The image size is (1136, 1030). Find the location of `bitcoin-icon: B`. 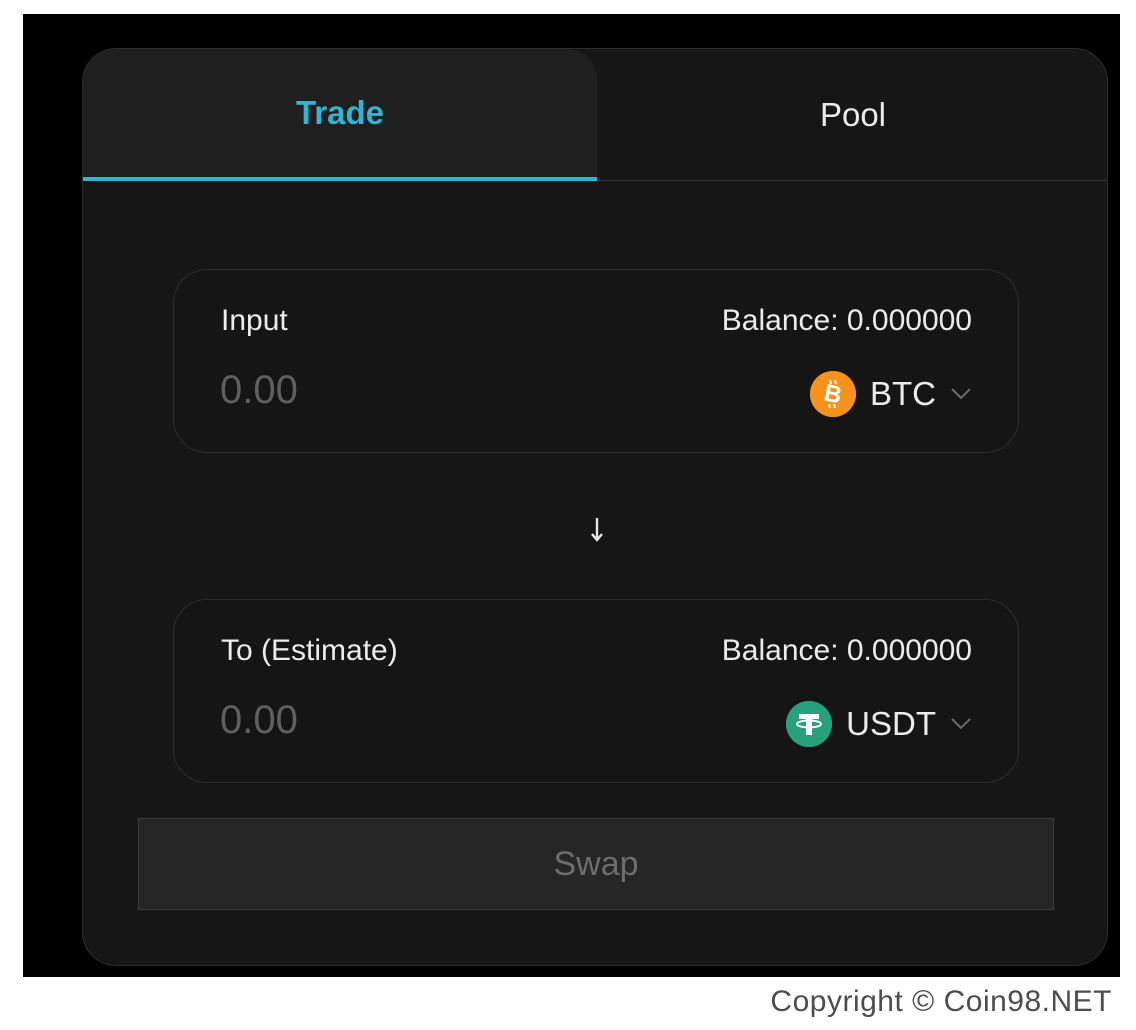

bitcoin-icon: B is located at coordinates (833, 394).